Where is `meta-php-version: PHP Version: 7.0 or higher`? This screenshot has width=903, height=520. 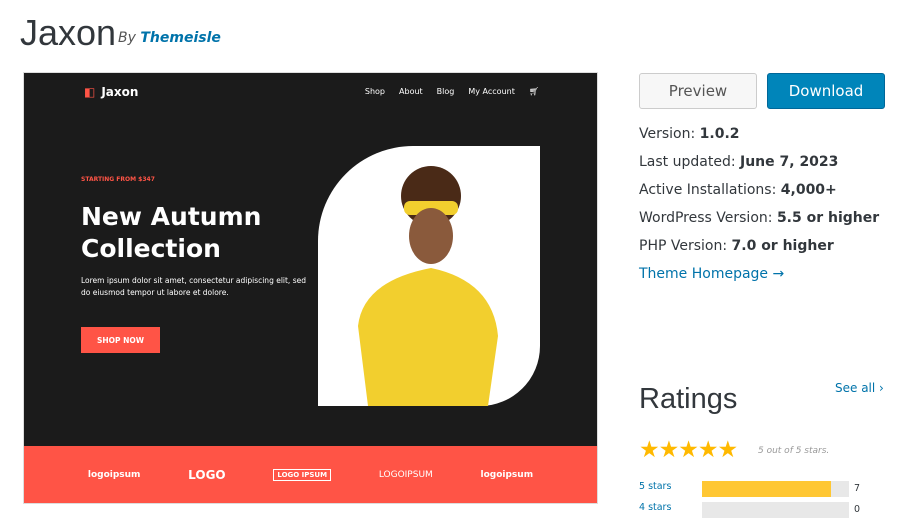 meta-php-version: PHP Version: 7.0 or higher is located at coordinates (736, 246).